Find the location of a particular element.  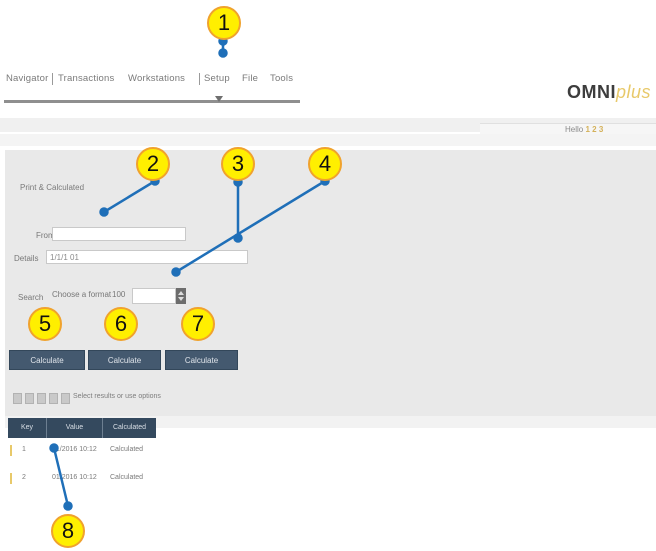

callout-badge-2: 2 is located at coordinates (153, 164).